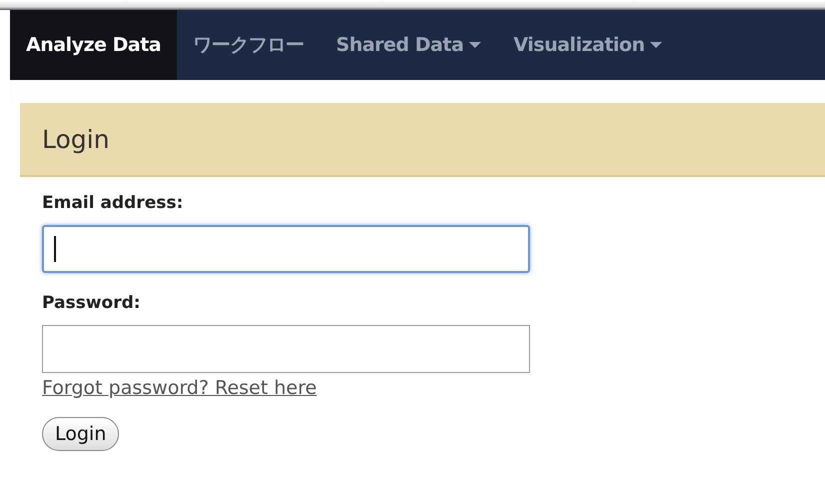 The width and height of the screenshot is (825, 491). What do you see at coordinates (81, 434) in the screenshot?
I see `login-button: Login` at bounding box center [81, 434].